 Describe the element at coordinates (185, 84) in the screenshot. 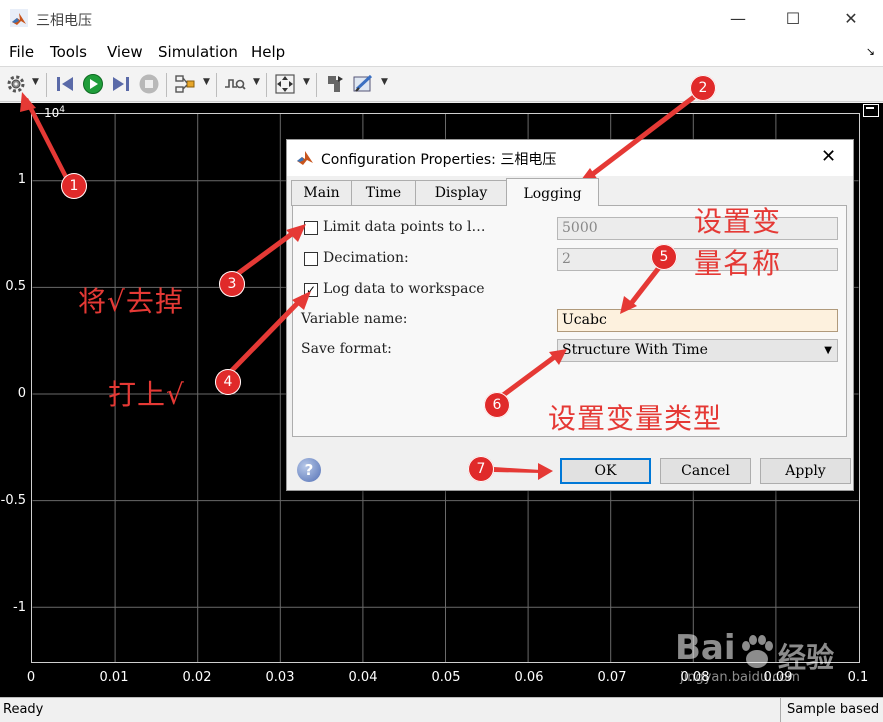

I see `signal-select-icon` at that location.